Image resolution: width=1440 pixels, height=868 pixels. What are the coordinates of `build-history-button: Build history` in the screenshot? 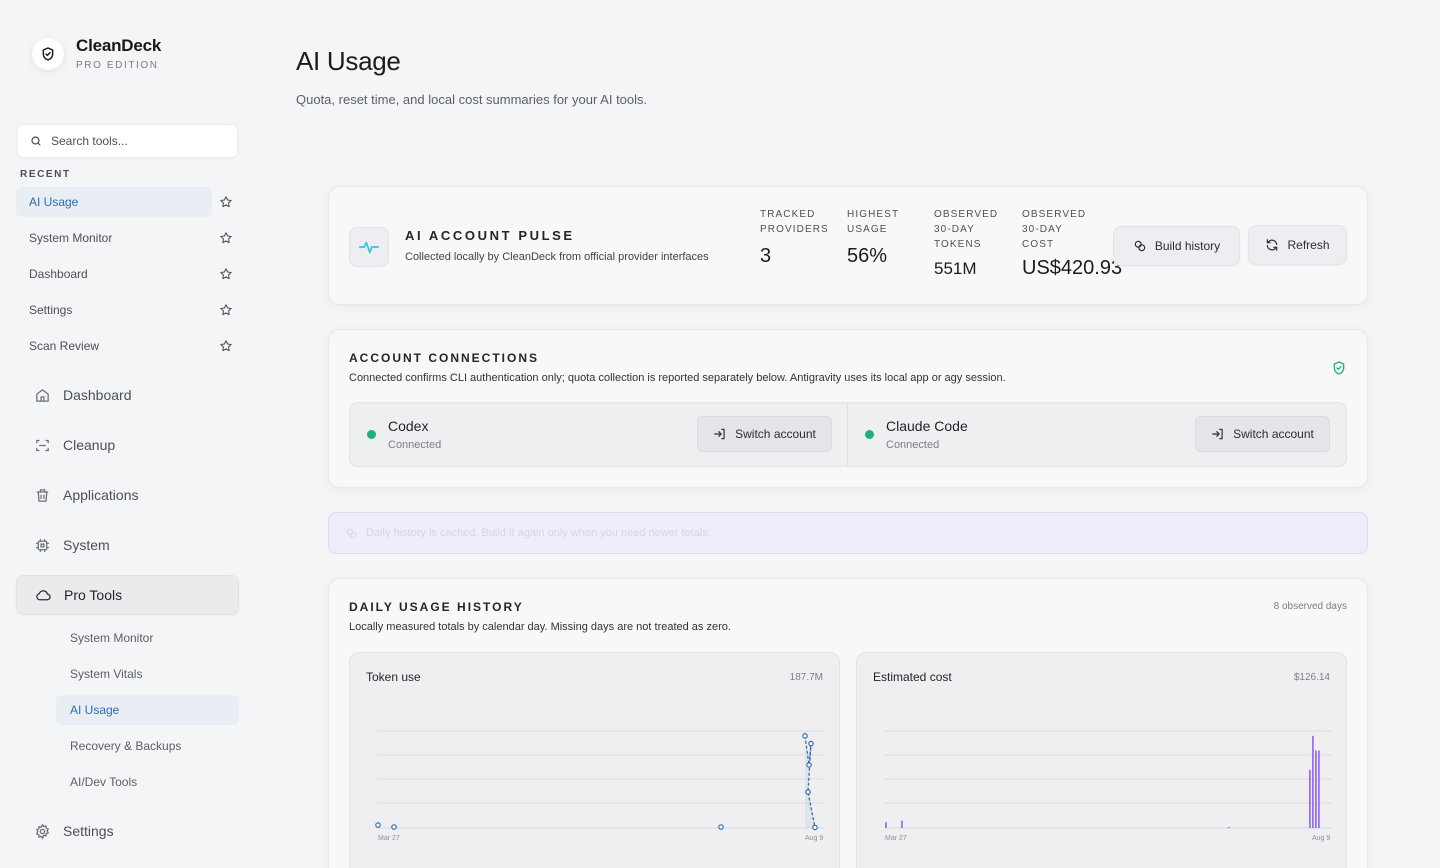 It's located at (1176, 246).